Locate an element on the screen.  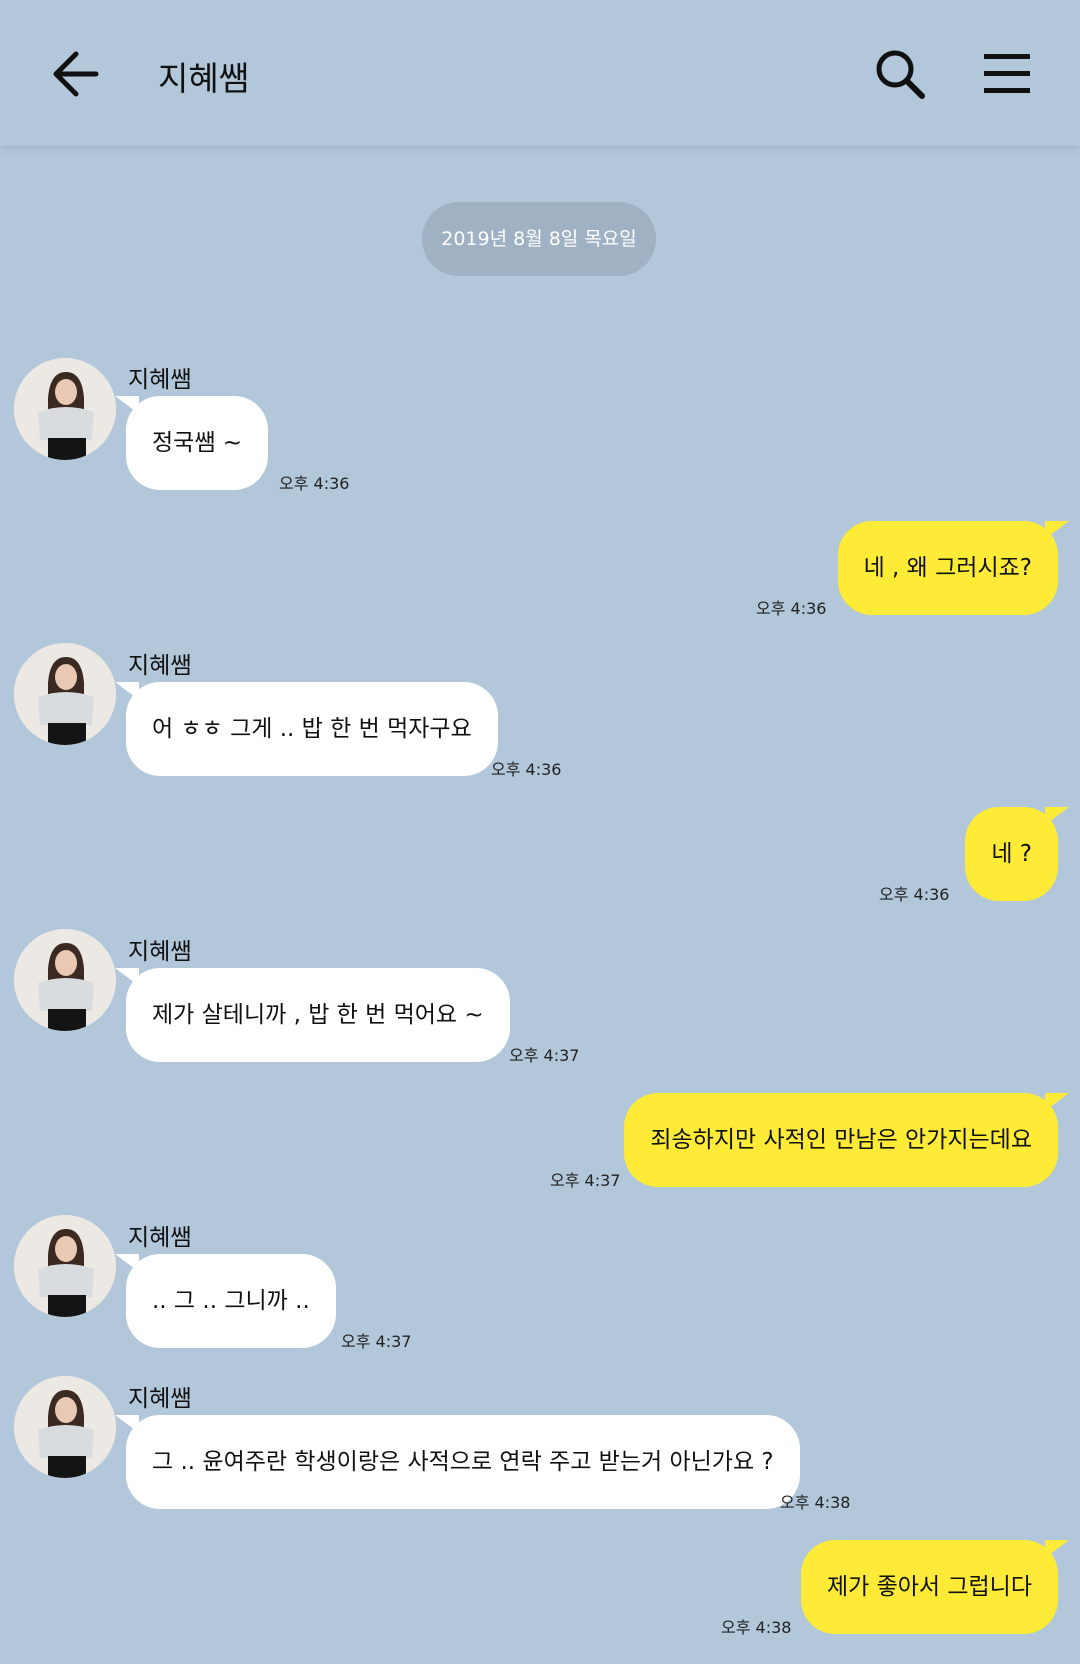
message-bubble-incoming: .. 그 .. 그니까 .. is located at coordinates (225, 1301).